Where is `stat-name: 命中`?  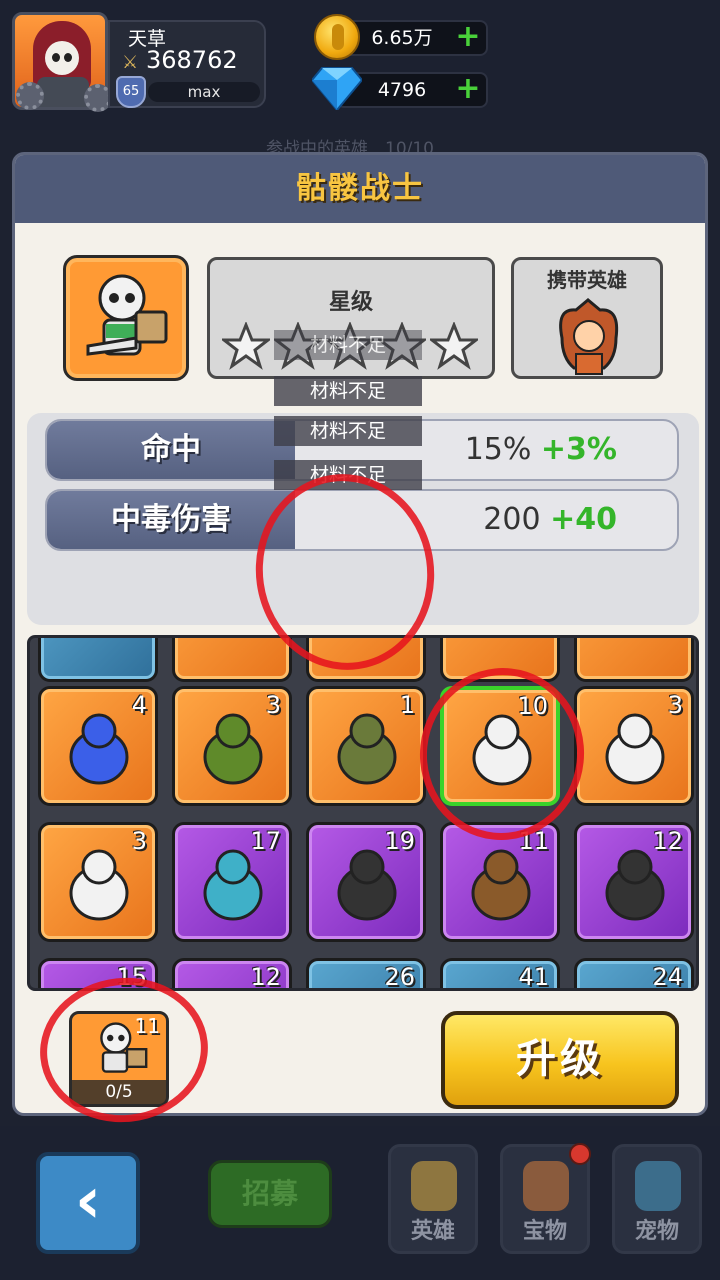 stat-name: 命中 is located at coordinates (171, 450).